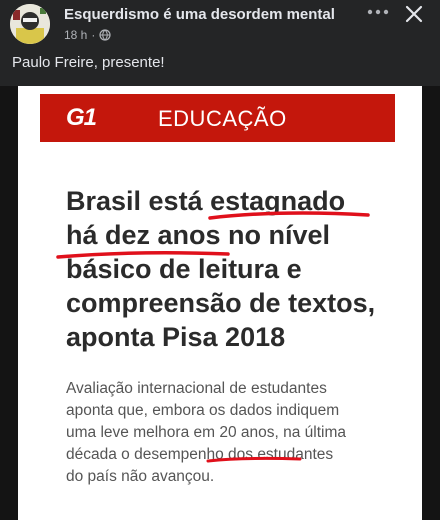 Image resolution: width=440 pixels, height=520 pixels. What do you see at coordinates (75, 35) in the screenshot?
I see `post-time: 18 h` at bounding box center [75, 35].